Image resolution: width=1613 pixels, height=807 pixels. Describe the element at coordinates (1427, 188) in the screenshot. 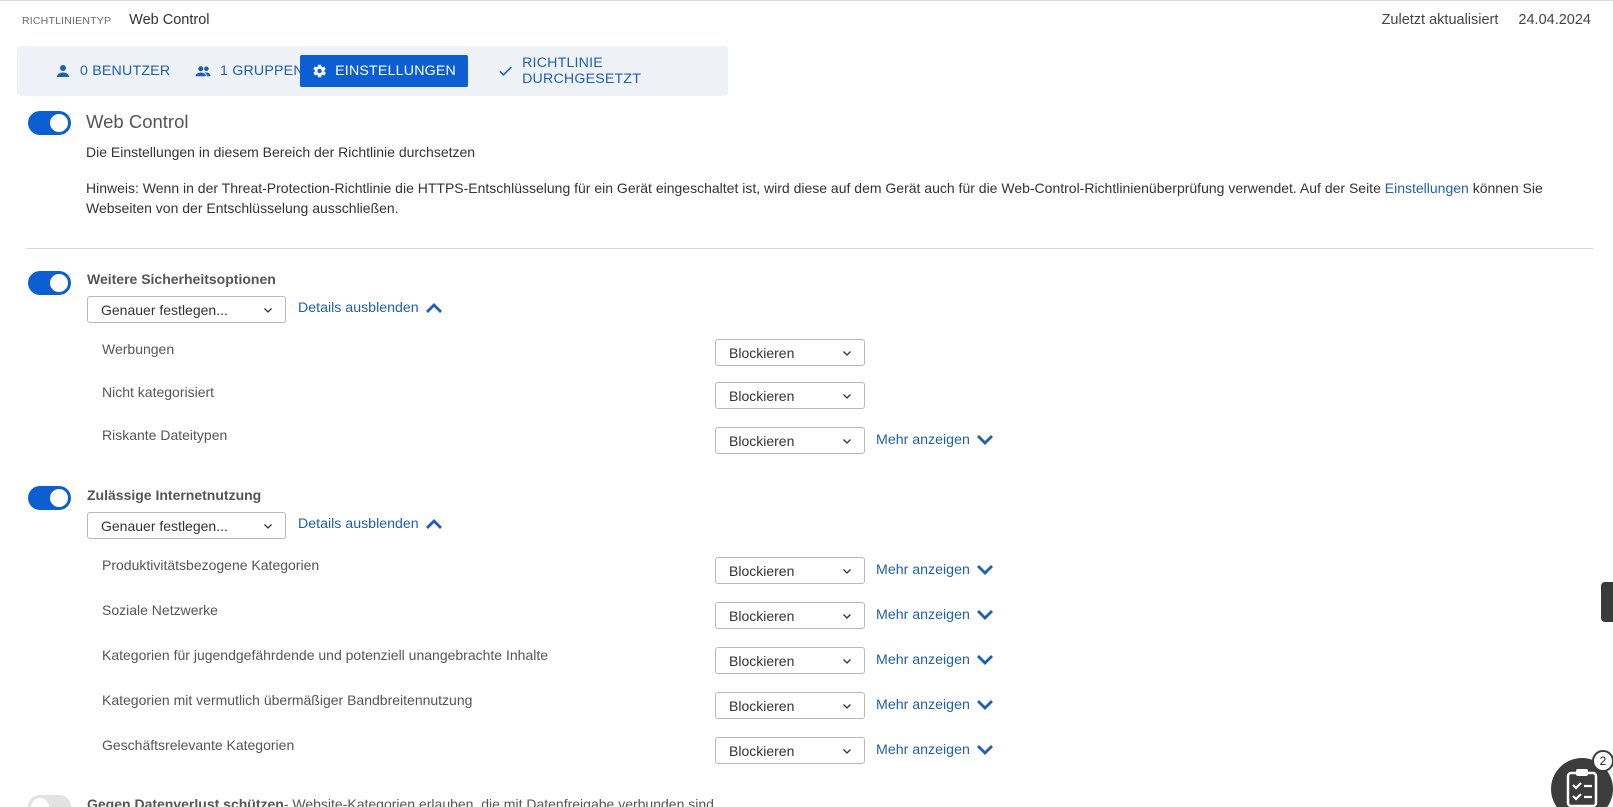

I see `settings-link: Einstellungen` at that location.